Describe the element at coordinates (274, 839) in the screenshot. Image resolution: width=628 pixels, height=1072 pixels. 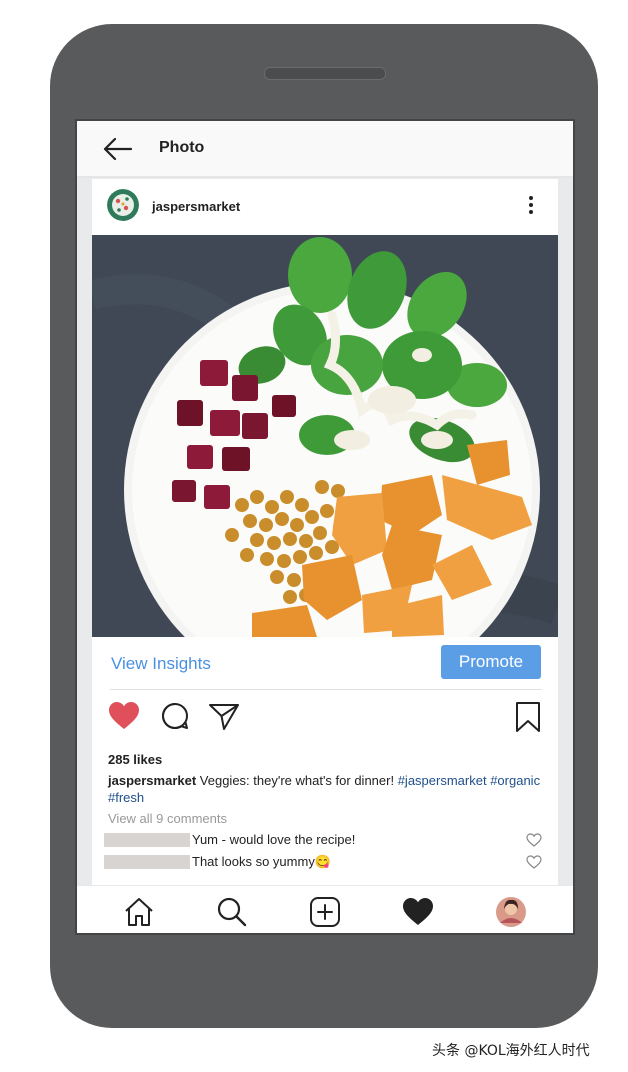
I see `comment-text: Yum - would love the recipe!` at that location.